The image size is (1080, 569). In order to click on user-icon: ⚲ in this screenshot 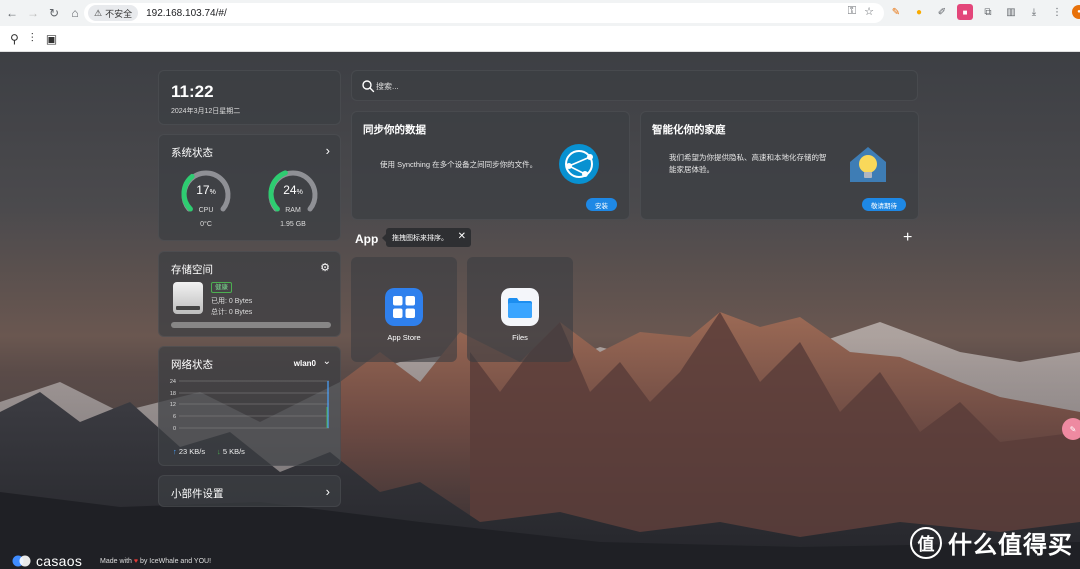, I will do `click(14, 39)`.